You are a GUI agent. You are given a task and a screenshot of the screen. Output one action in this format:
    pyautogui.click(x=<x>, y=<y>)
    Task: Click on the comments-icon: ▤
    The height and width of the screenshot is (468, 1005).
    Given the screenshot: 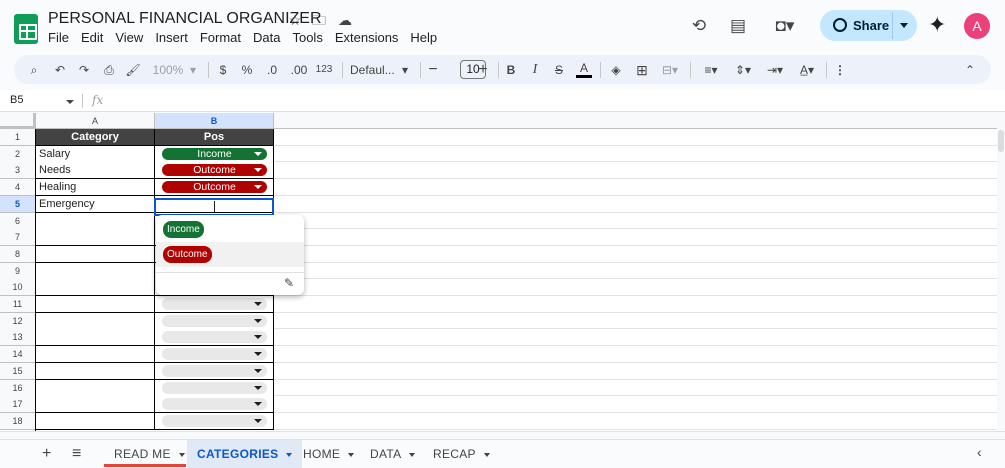 What is the action you would take?
    pyautogui.click(x=738, y=26)
    